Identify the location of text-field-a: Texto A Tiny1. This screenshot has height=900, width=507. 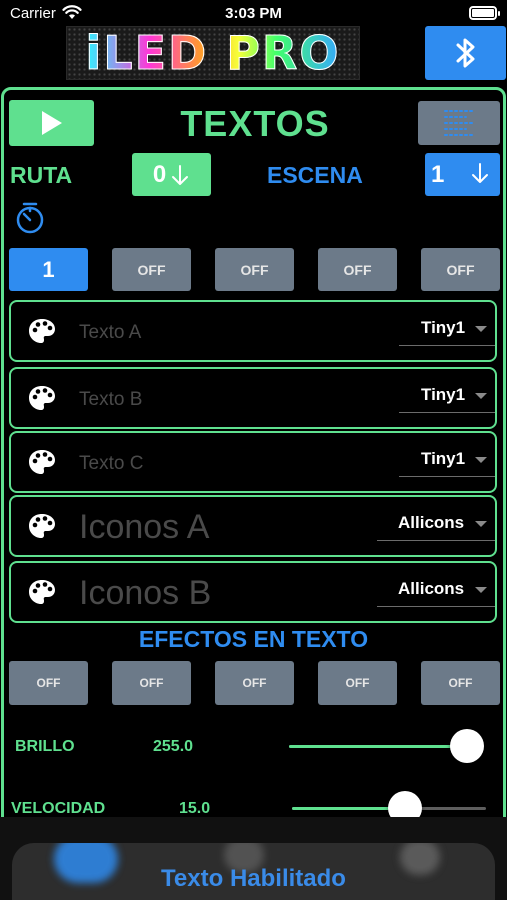
(253, 331).